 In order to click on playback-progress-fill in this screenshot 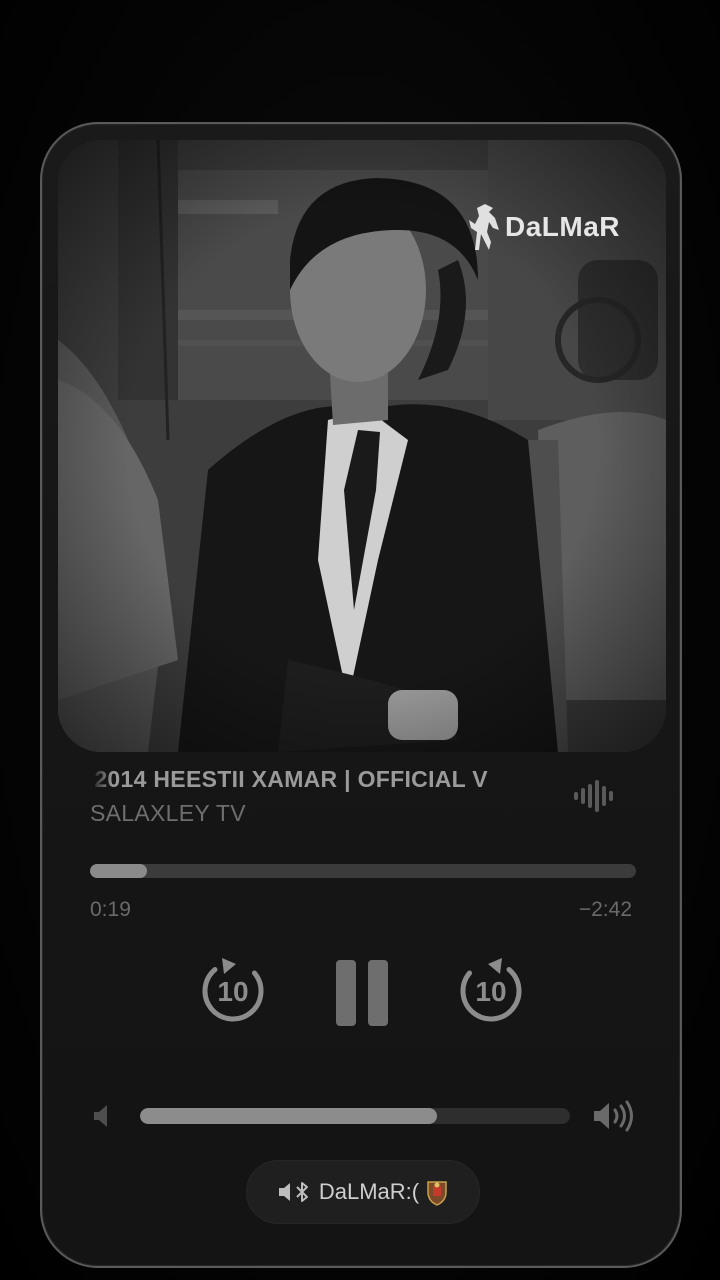, I will do `click(119, 871)`.